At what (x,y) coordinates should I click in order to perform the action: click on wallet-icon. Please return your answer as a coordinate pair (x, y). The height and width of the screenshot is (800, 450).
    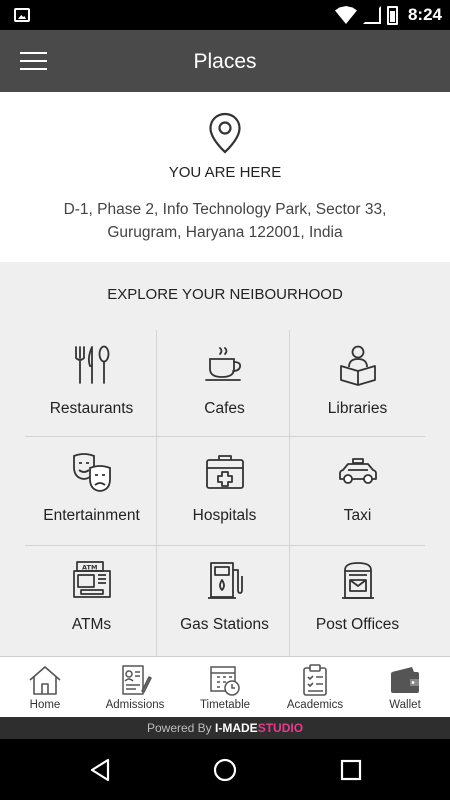
    Looking at the image, I should click on (405, 680).